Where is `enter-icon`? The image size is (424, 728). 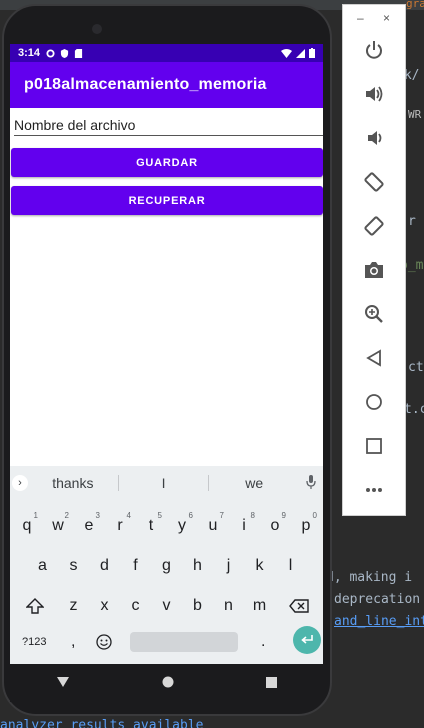 enter-icon is located at coordinates (307, 639).